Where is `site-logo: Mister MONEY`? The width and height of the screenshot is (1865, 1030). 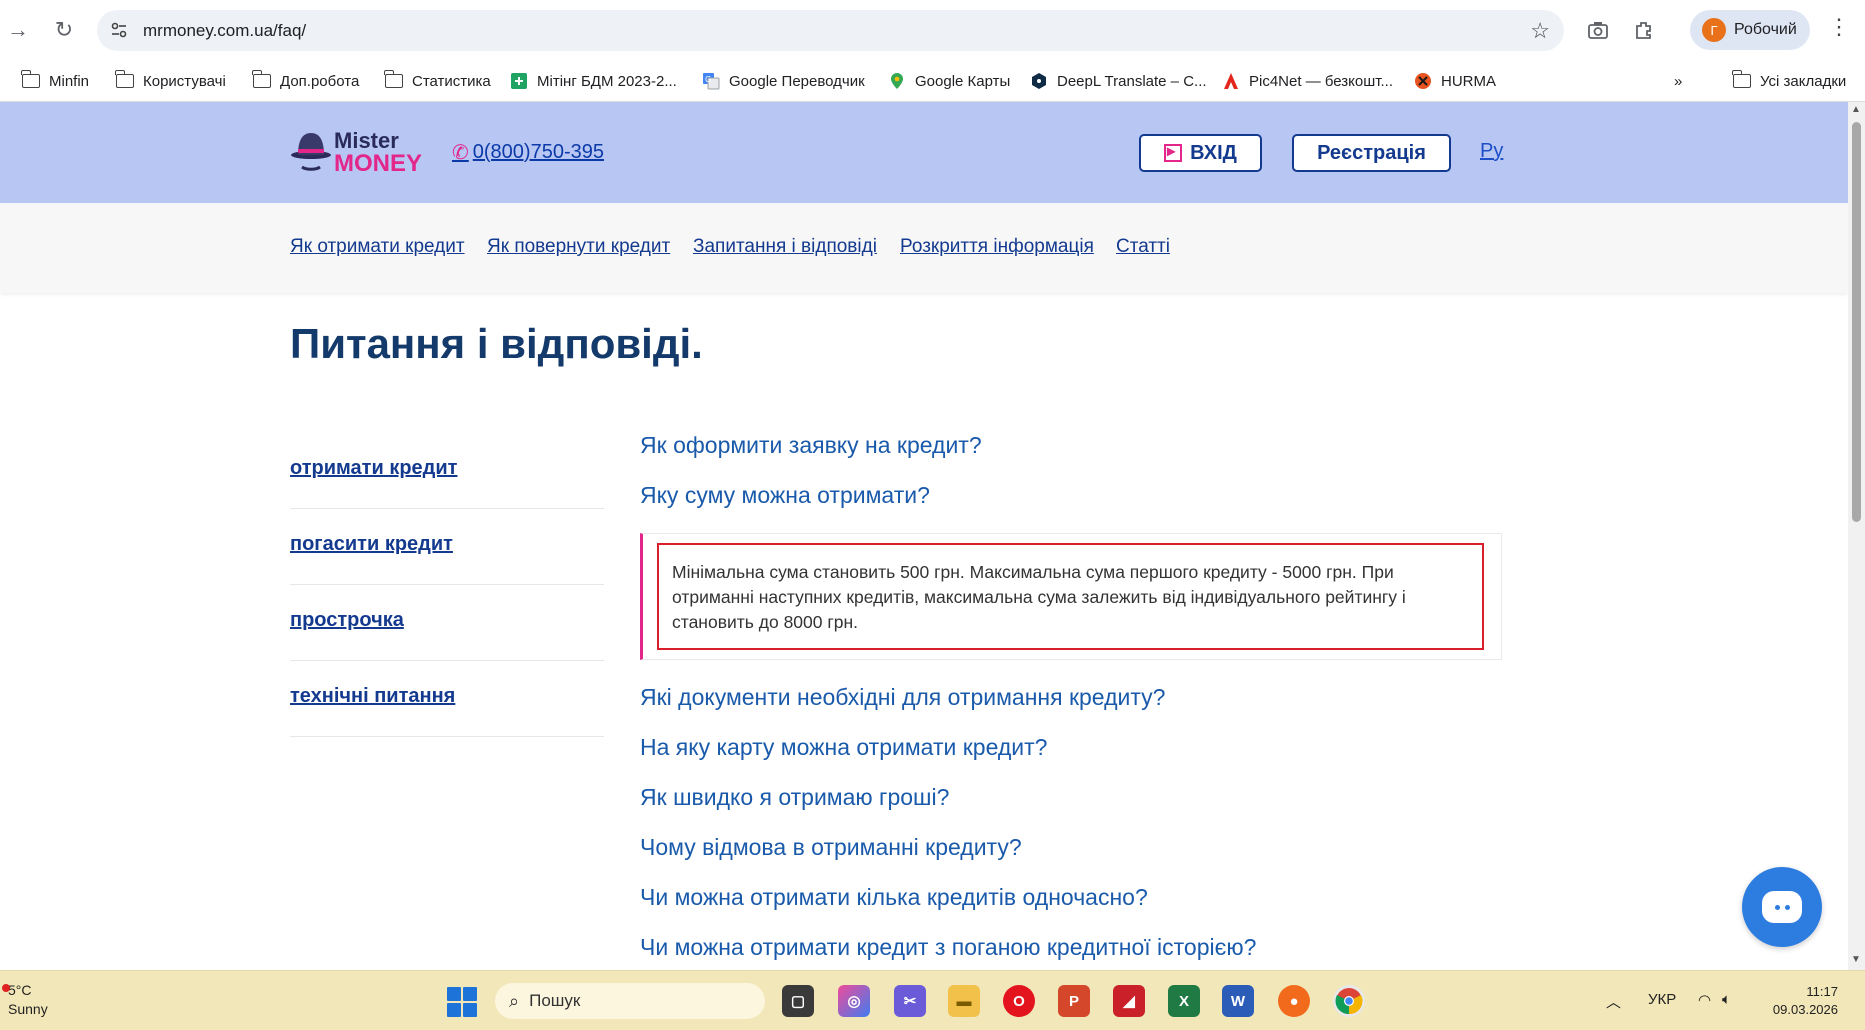 site-logo: Mister MONEY is located at coordinates (356, 152).